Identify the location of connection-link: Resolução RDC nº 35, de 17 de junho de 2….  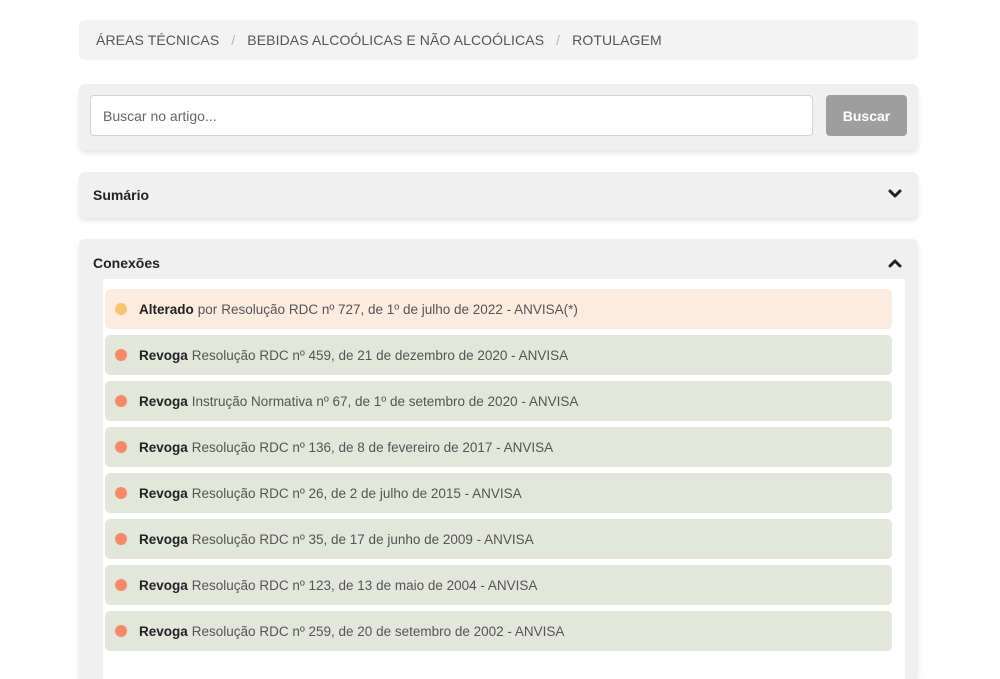
(363, 539).